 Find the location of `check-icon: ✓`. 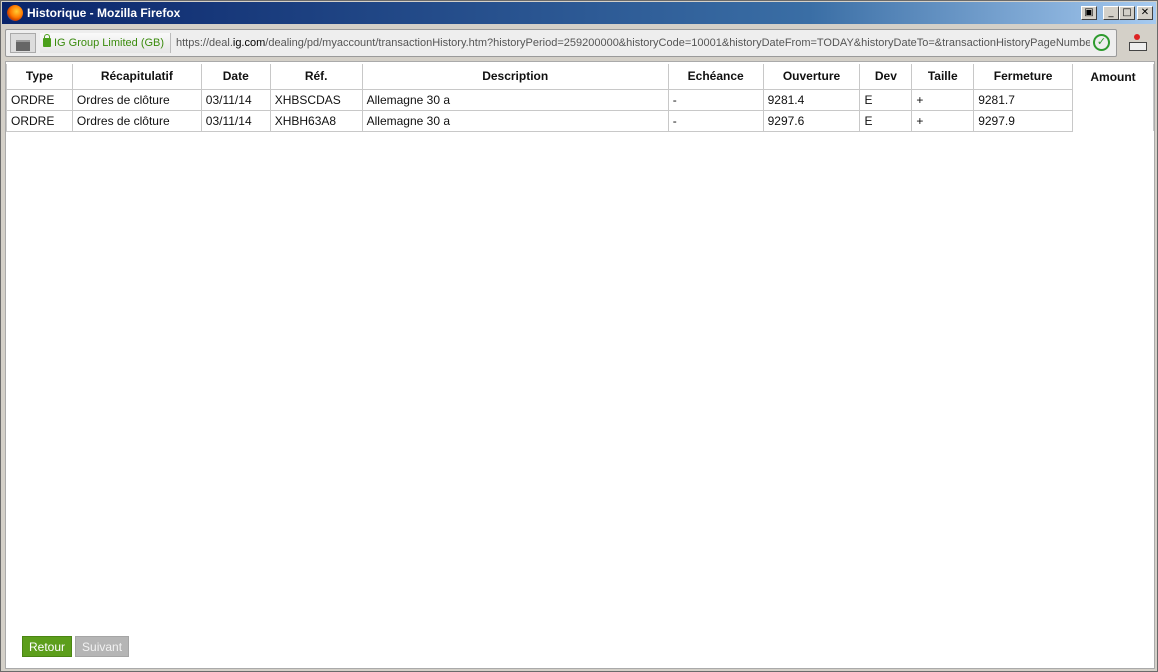

check-icon: ✓ is located at coordinates (1101, 42).